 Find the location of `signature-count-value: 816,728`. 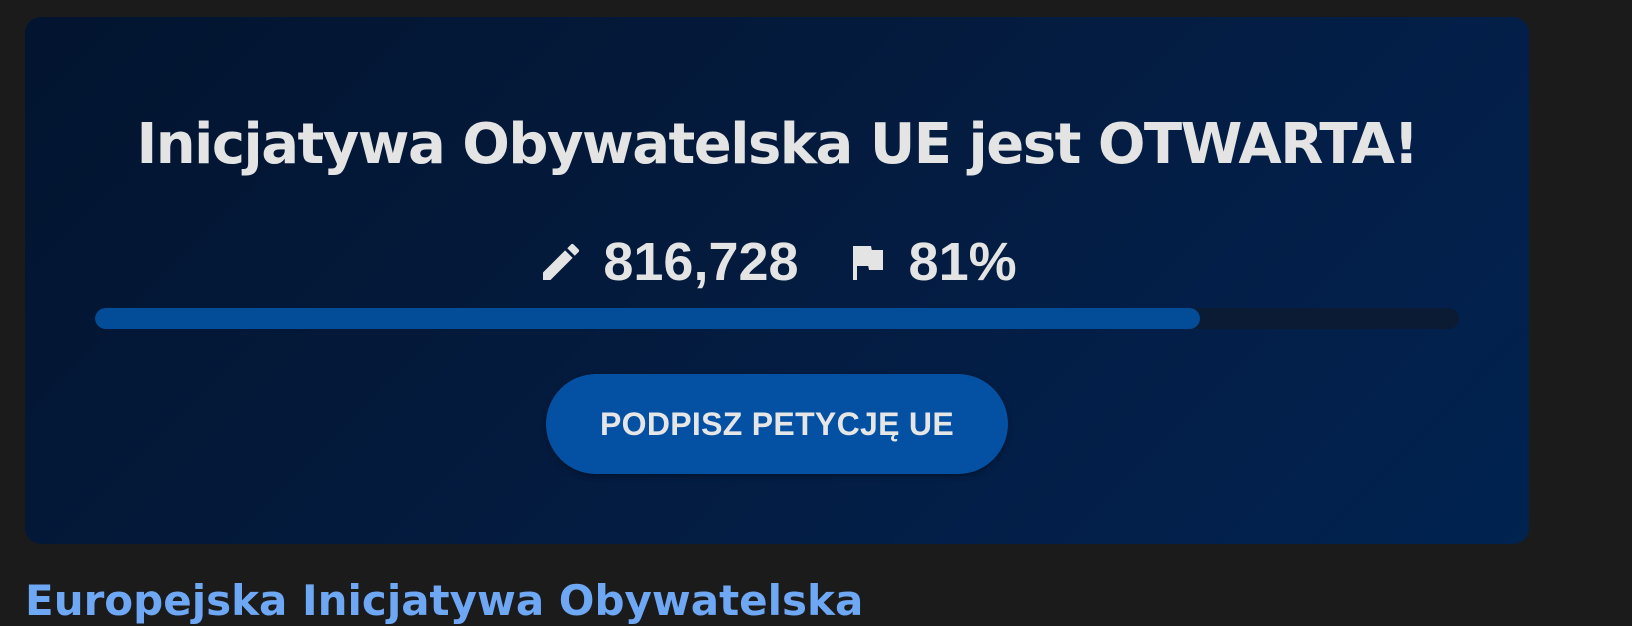

signature-count-value: 816,728 is located at coordinates (701, 262).